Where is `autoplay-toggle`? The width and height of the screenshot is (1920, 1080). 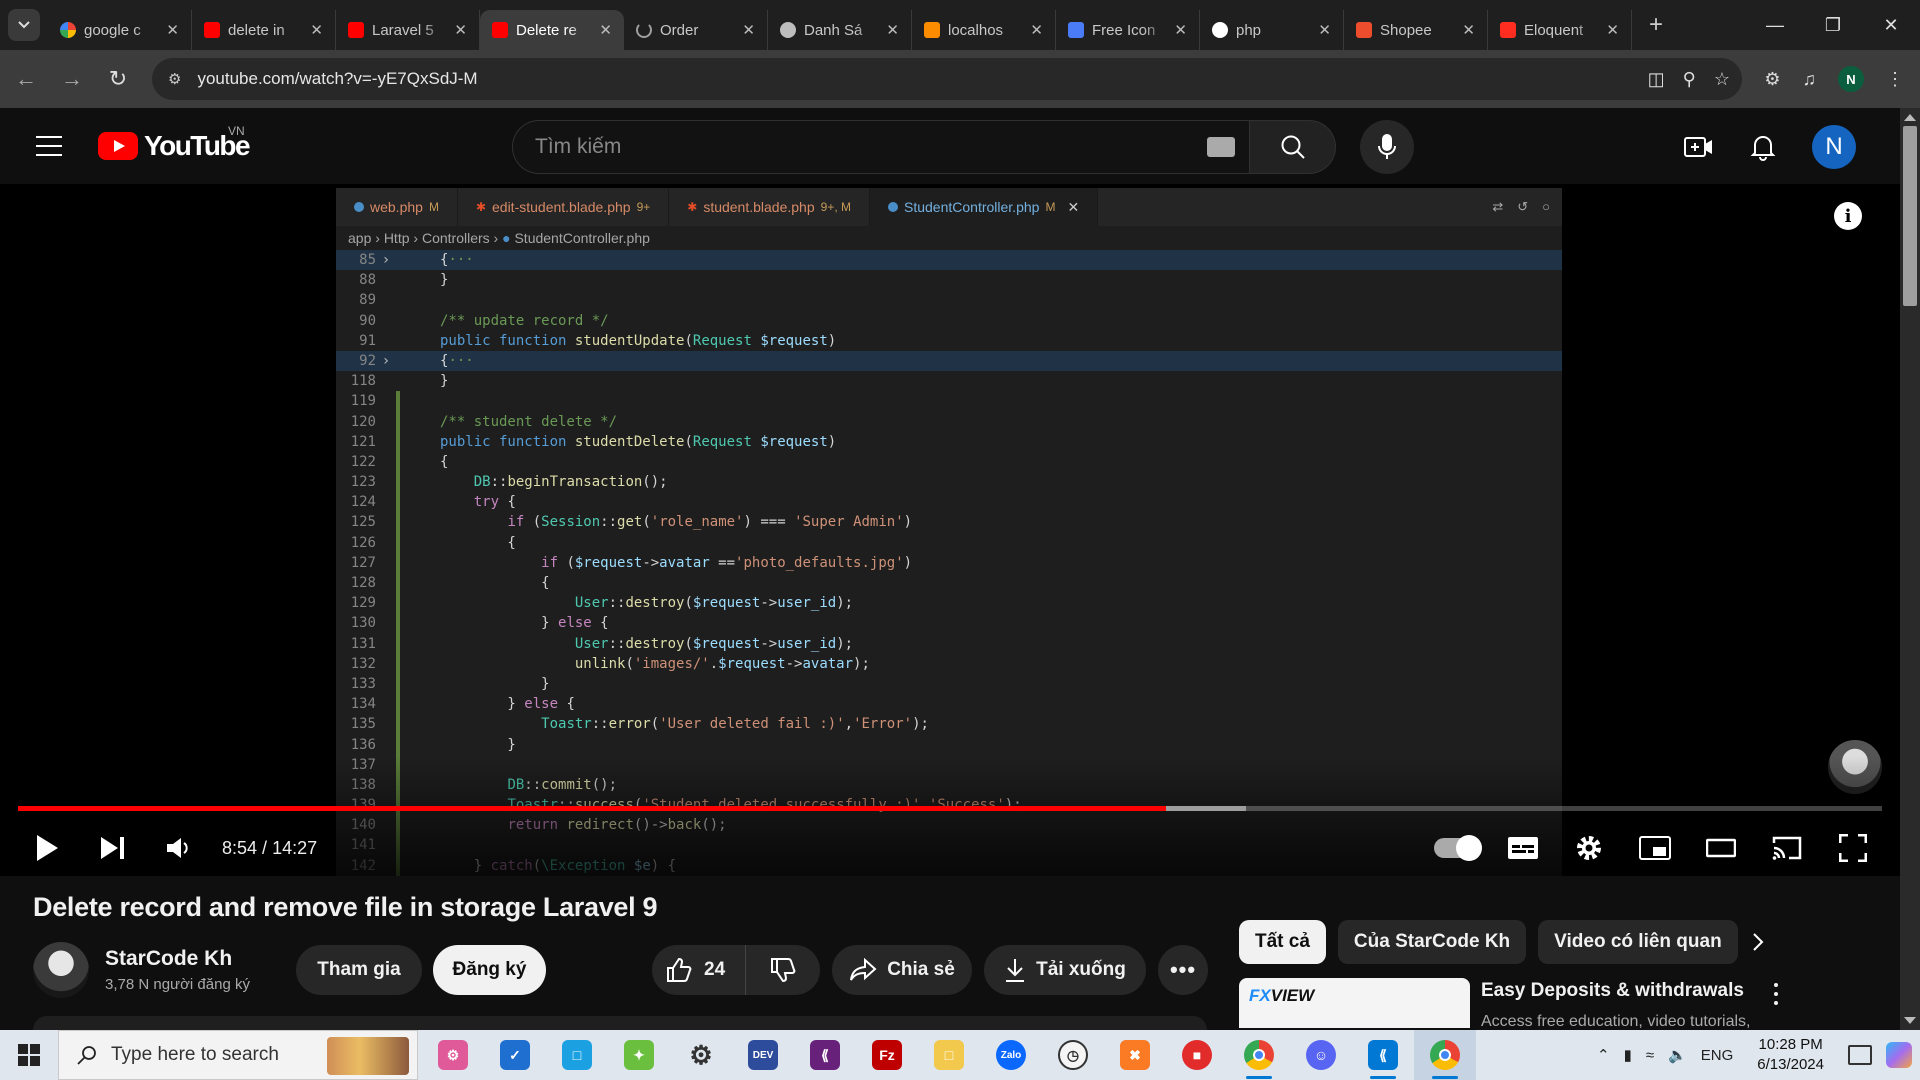 autoplay-toggle is located at coordinates (1457, 848).